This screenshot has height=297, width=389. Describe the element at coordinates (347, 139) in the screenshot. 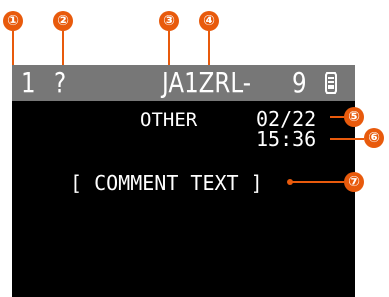

I see `callout-6-leader` at that location.